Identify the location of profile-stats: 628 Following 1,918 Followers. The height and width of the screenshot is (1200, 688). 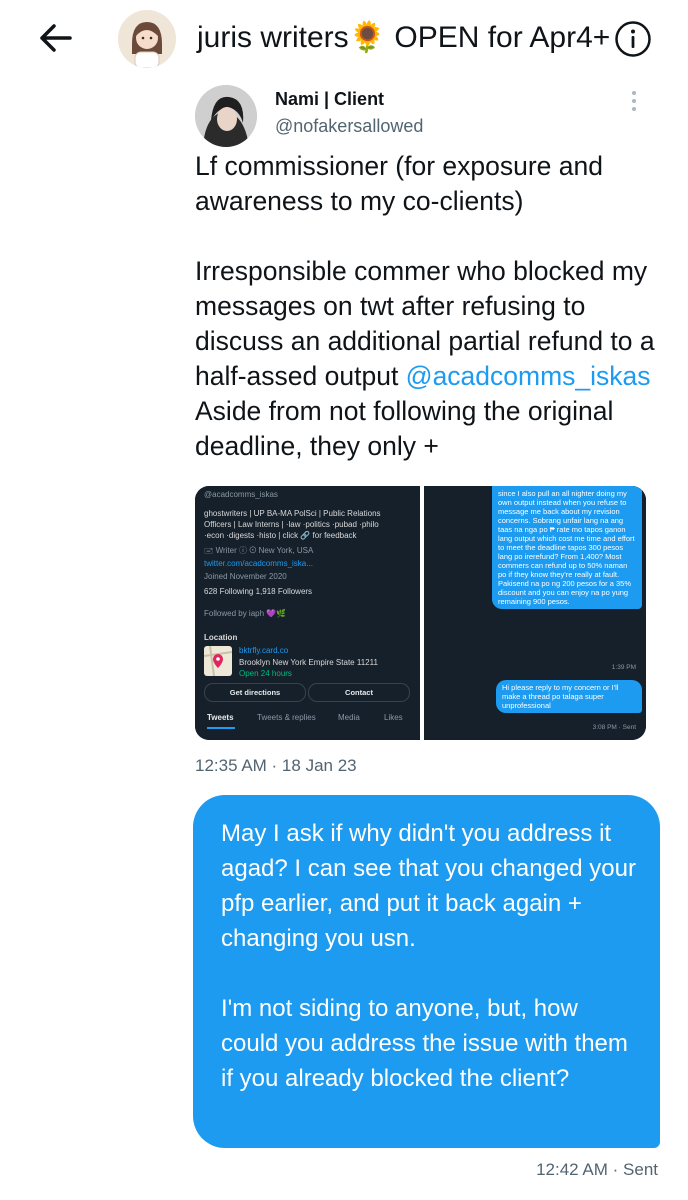
(258, 591).